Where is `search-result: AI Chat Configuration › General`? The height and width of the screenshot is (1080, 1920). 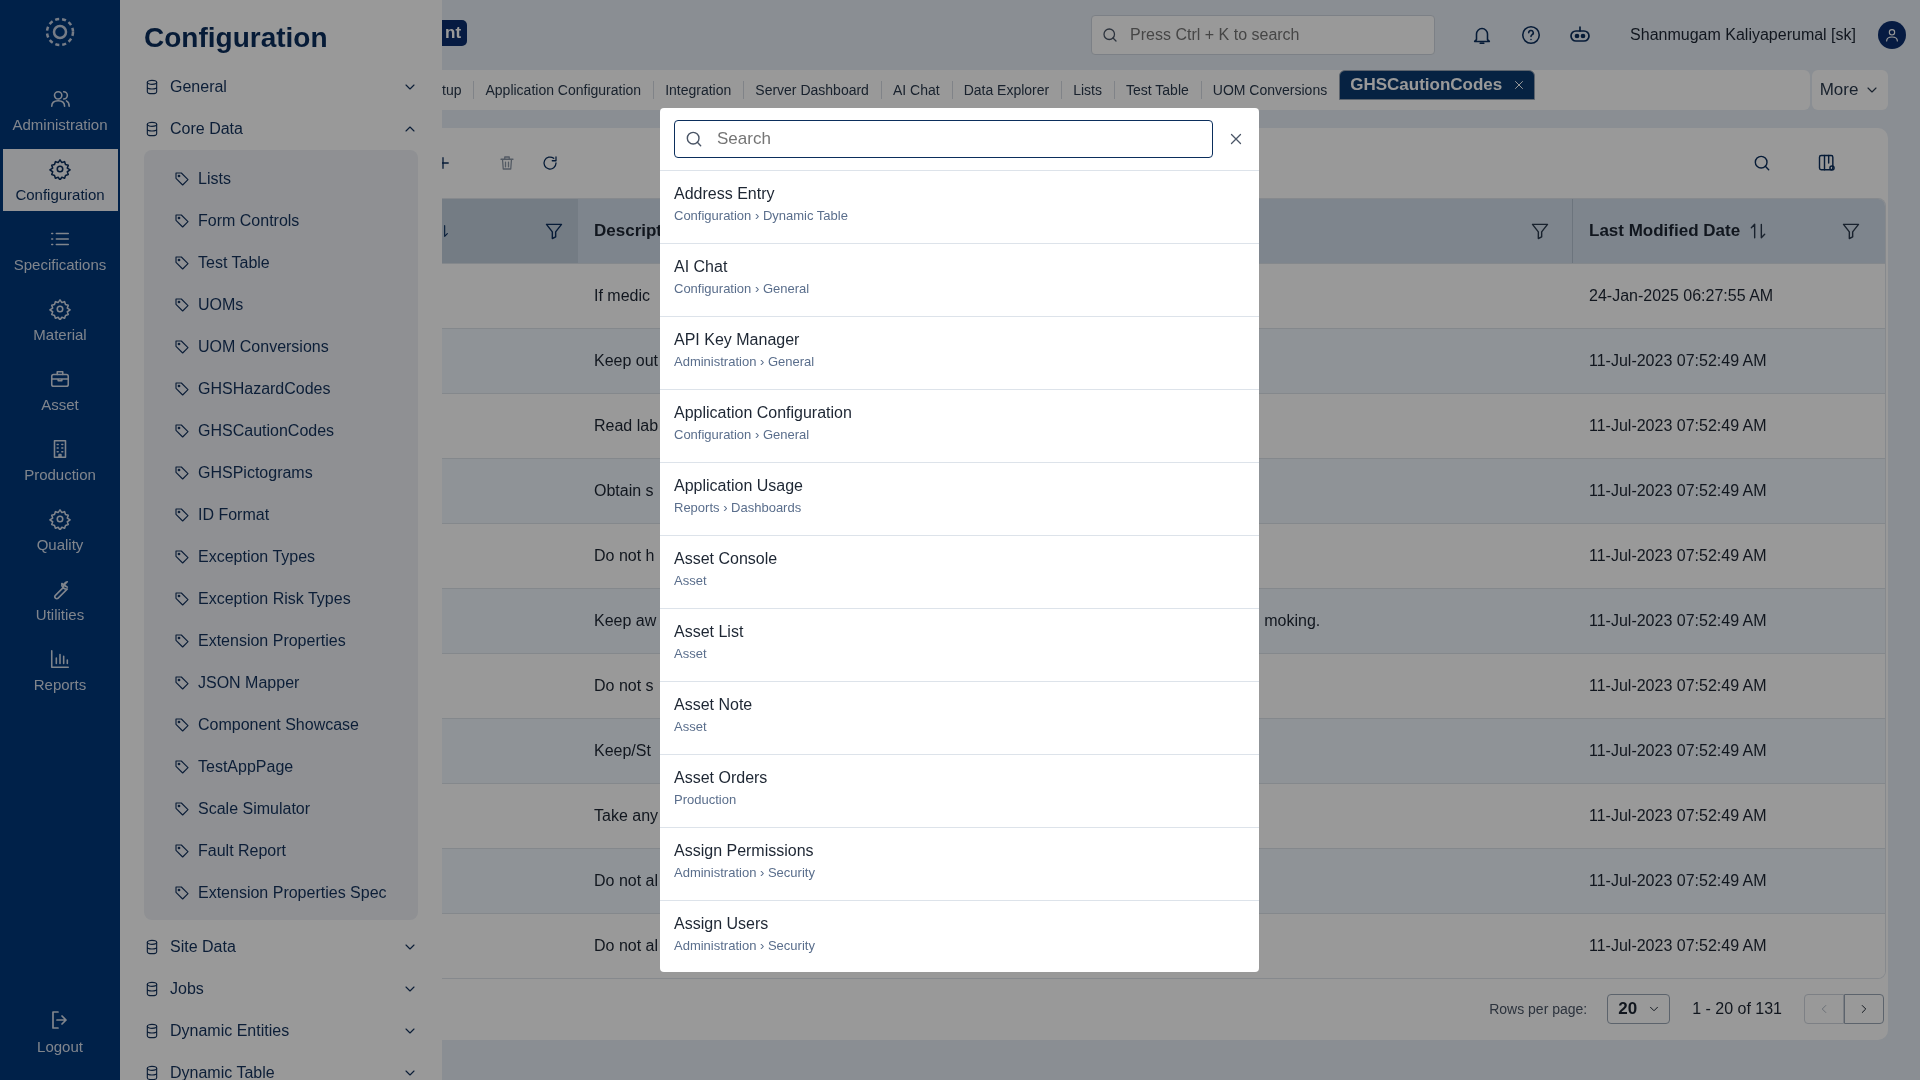
search-result: AI Chat Configuration › General is located at coordinates (959, 280).